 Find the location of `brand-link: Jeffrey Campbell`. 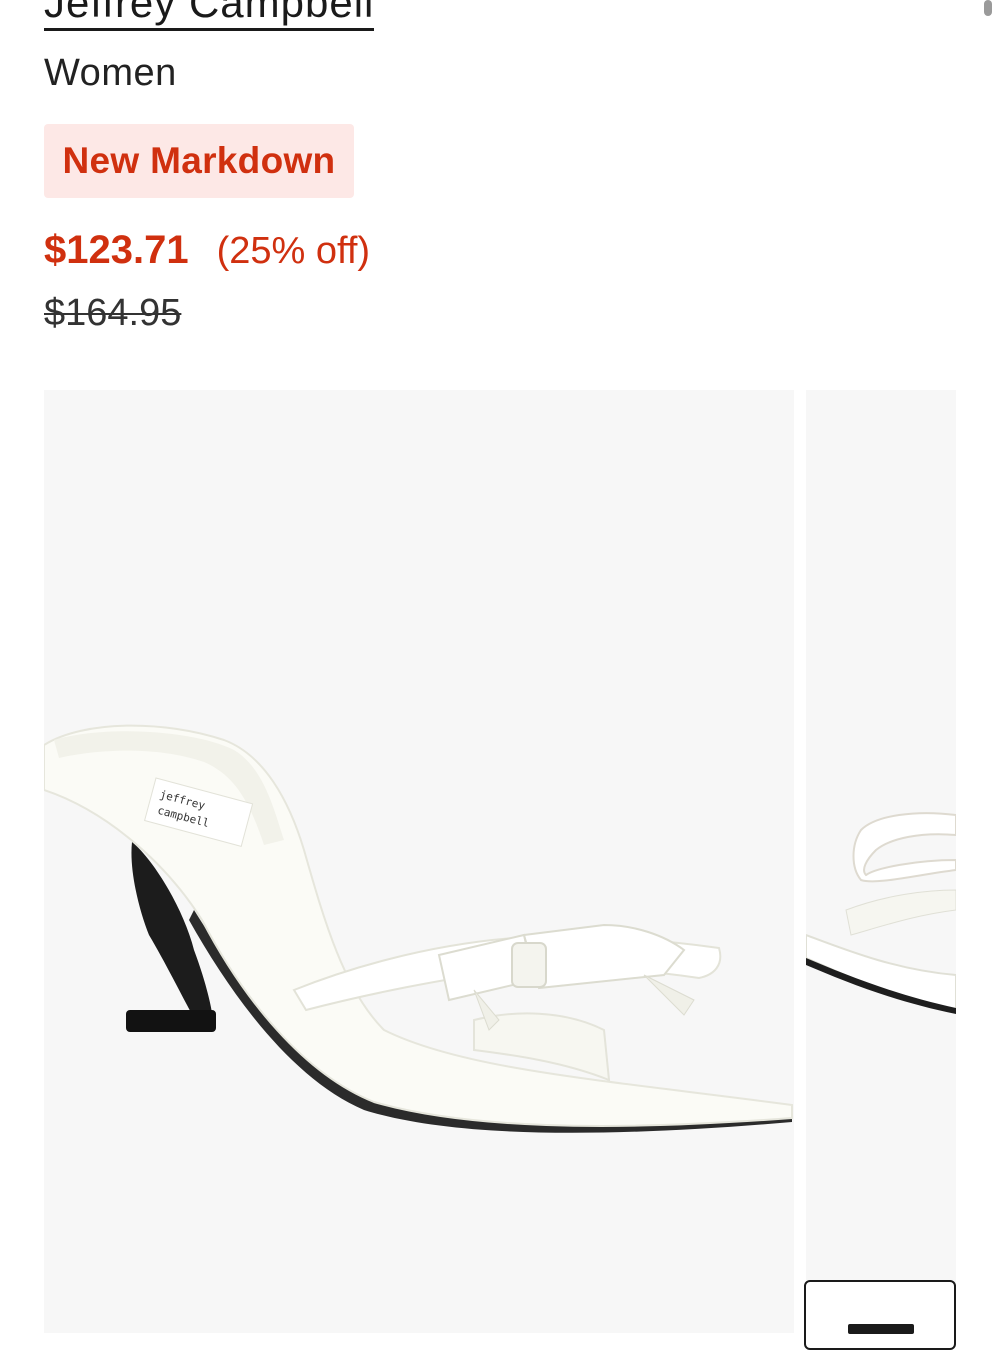

brand-link: Jeffrey Campbell is located at coordinates (209, 15).